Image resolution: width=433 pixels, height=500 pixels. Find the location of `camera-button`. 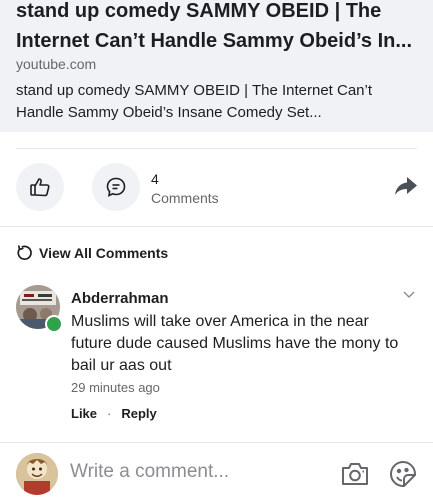

camera-button is located at coordinates (355, 474).